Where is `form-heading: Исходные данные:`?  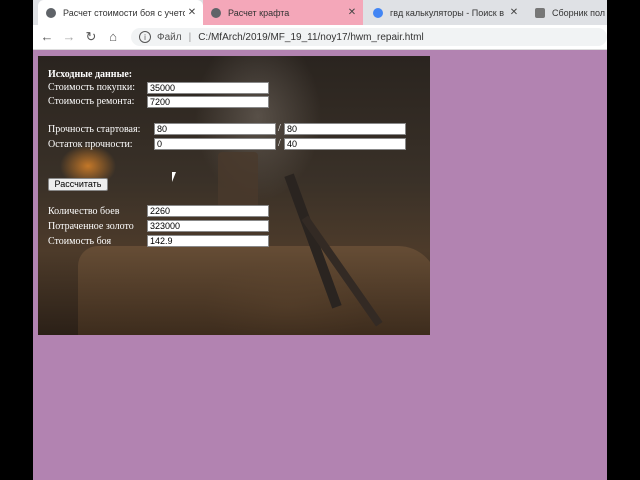 form-heading: Исходные данные: is located at coordinates (90, 74).